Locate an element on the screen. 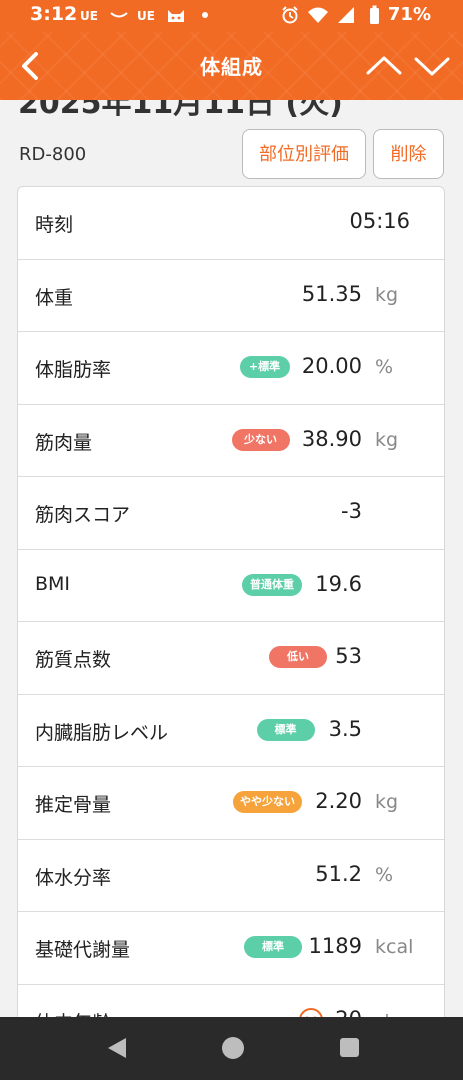  battery-icon is located at coordinates (374, 14).